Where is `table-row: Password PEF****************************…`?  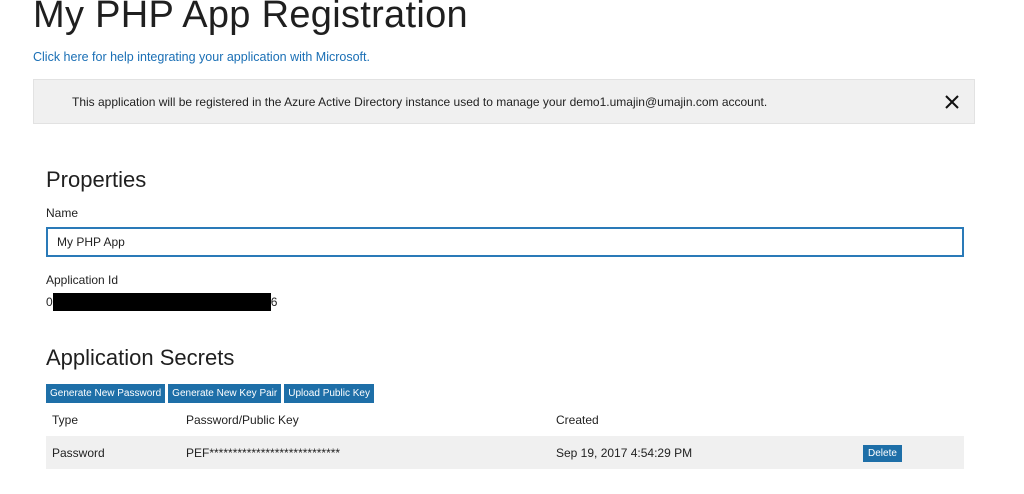
table-row: Password PEF****************************… is located at coordinates (505, 452).